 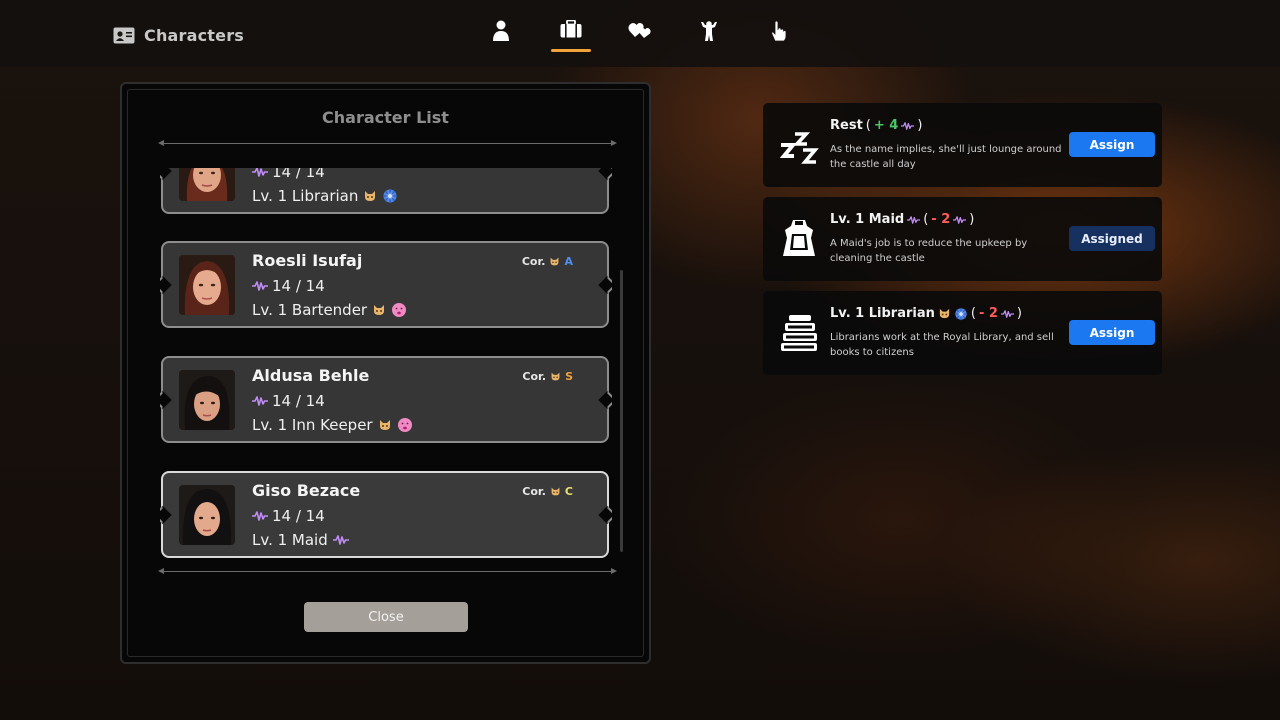 I want to click on tab-relationships, so click(x=640, y=36).